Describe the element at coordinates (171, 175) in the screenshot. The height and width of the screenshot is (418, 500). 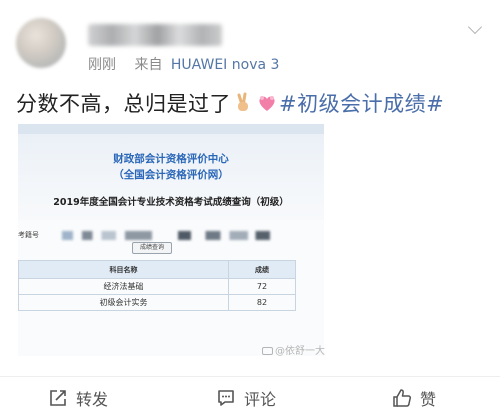
I see `image-org-subtitle: （全国会计资格评价网）` at that location.